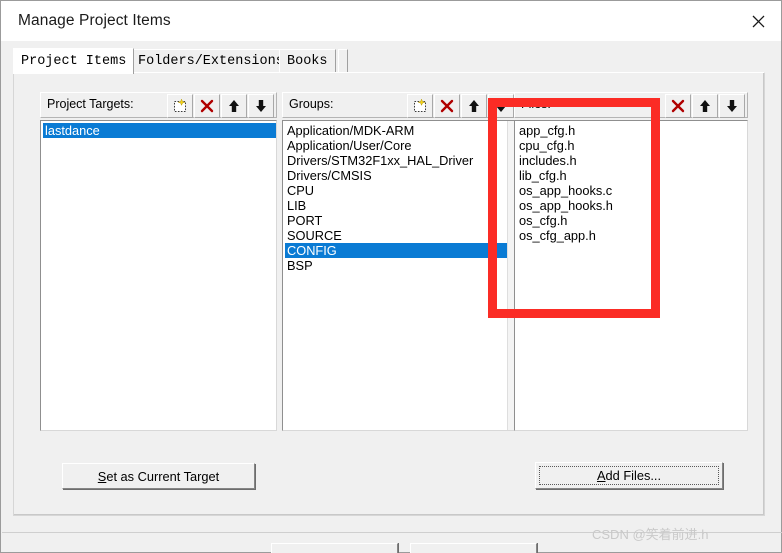  Describe the element at coordinates (632, 160) in the screenshot. I see `list-item: includes.h` at that location.